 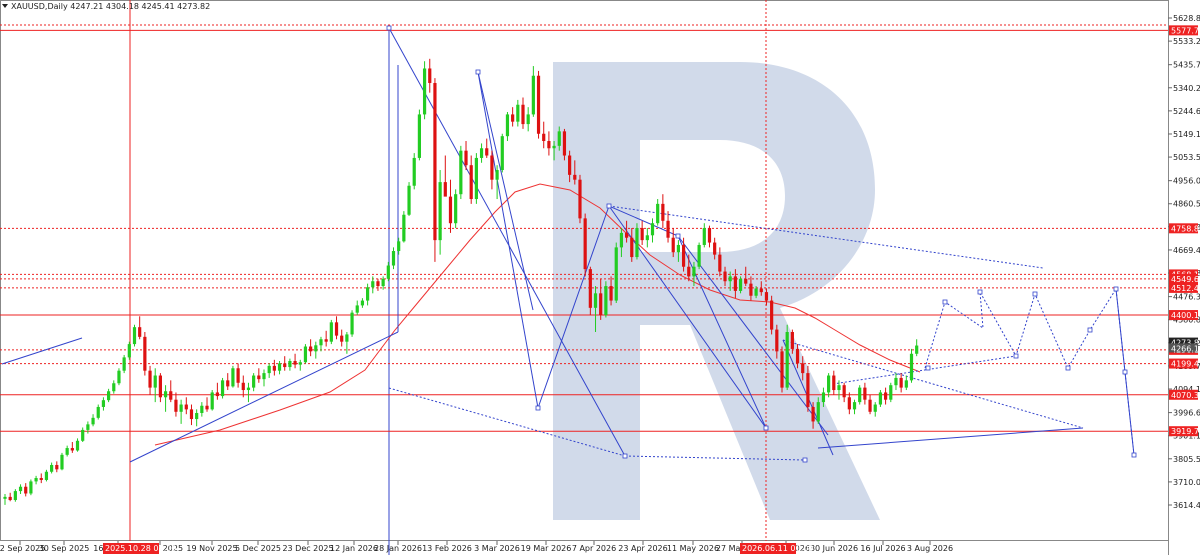 What do you see at coordinates (1186, 134) in the screenshot?
I see `y-tick-label: 5149.10` at bounding box center [1186, 134].